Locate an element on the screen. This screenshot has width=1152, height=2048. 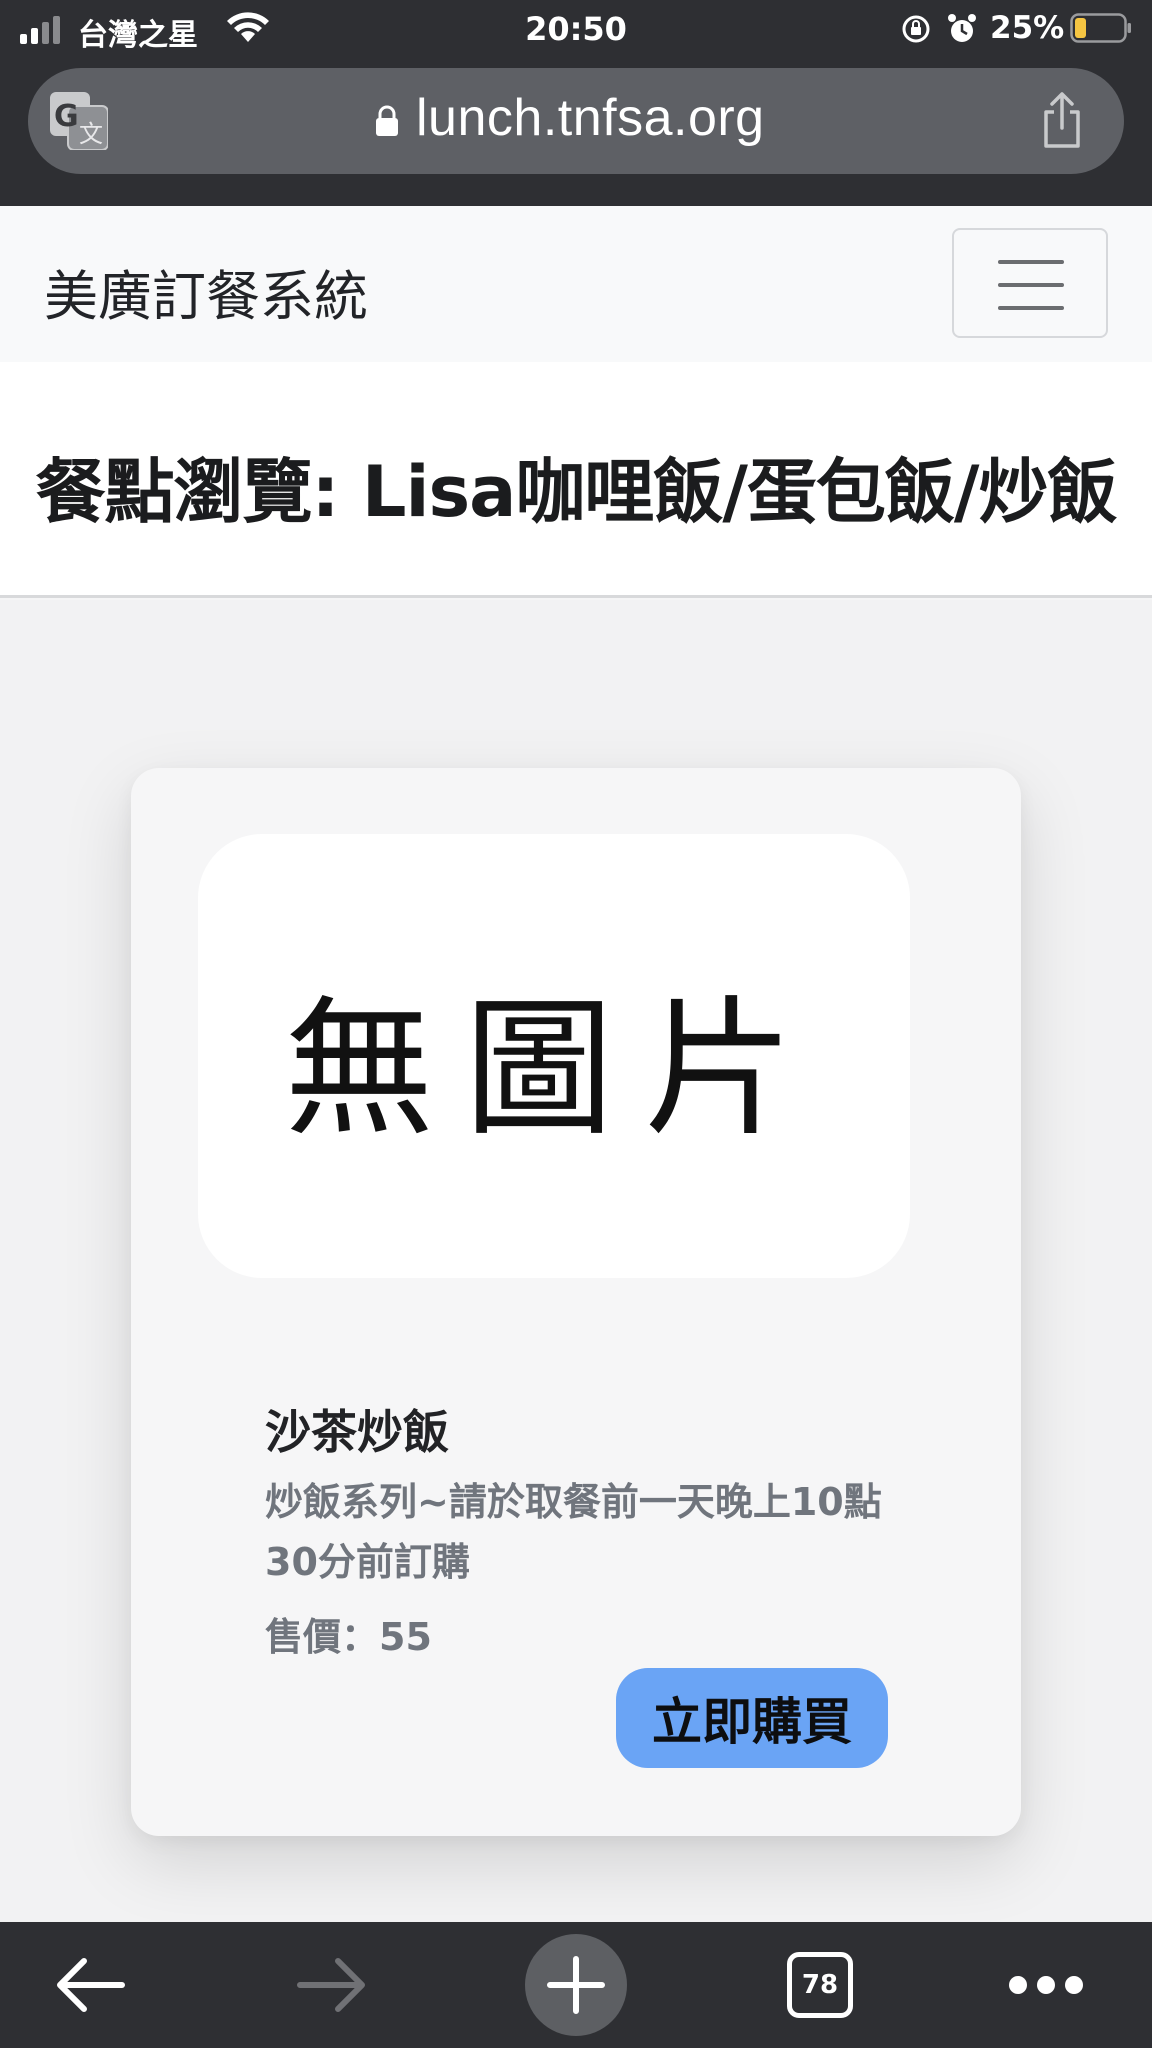
forward-button is located at coordinates (332, 1985).